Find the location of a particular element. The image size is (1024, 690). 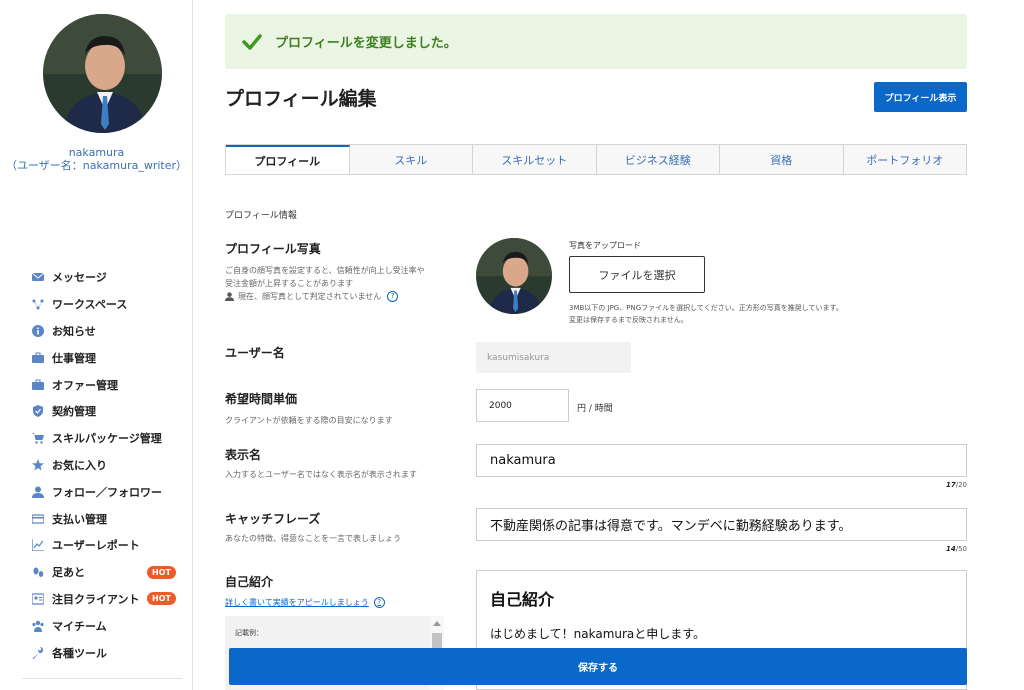

sidebar-item-label: ワークスペース is located at coordinates (90, 305).